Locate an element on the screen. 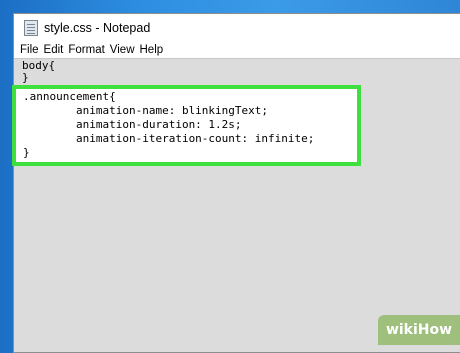  code-line: .announcement{ is located at coordinates (69, 96).